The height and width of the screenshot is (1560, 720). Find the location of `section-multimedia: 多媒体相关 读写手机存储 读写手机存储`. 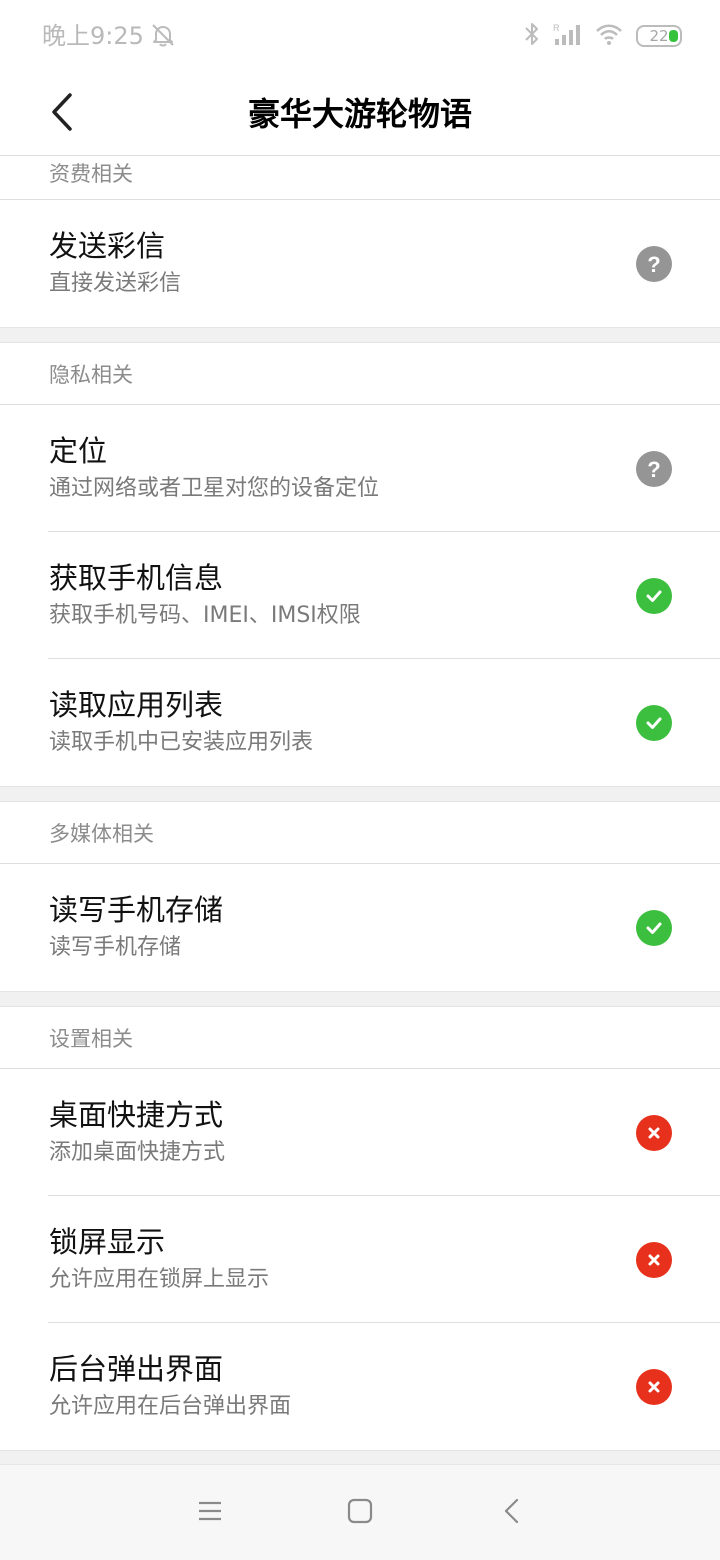

section-multimedia: 多媒体相关 读写手机存储 读写手机存储 is located at coordinates (360, 896).